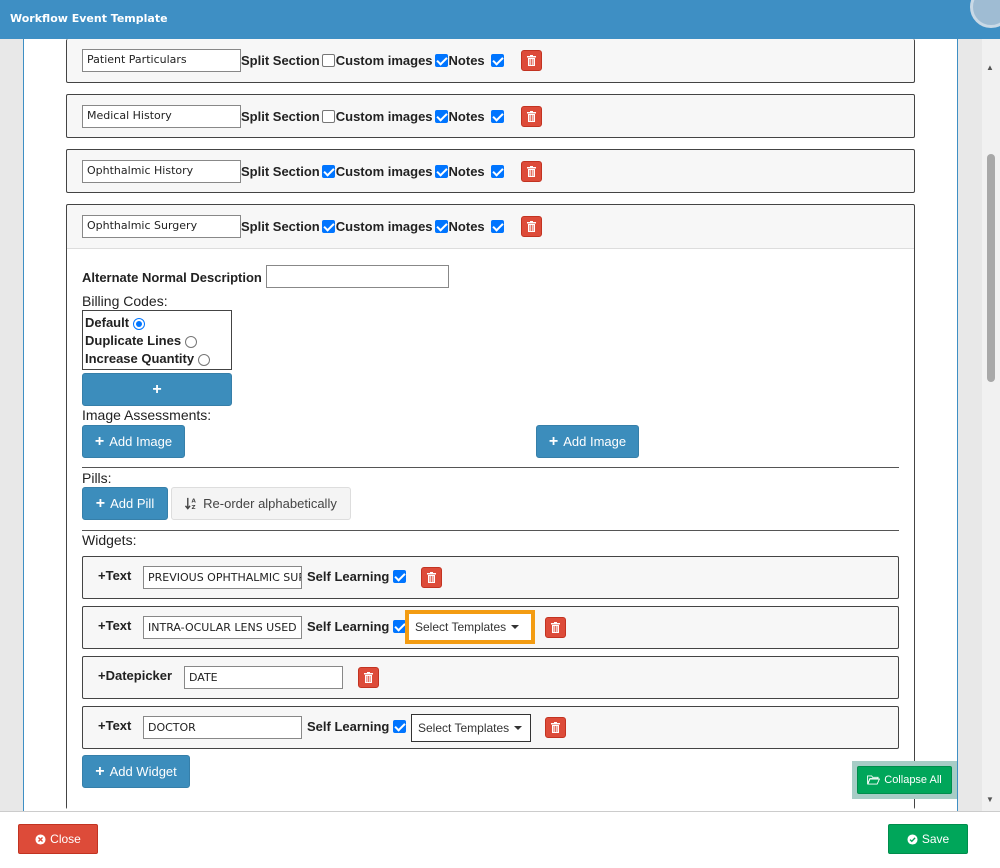  Describe the element at coordinates (40, 839) in the screenshot. I see `close-circle-icon` at that location.